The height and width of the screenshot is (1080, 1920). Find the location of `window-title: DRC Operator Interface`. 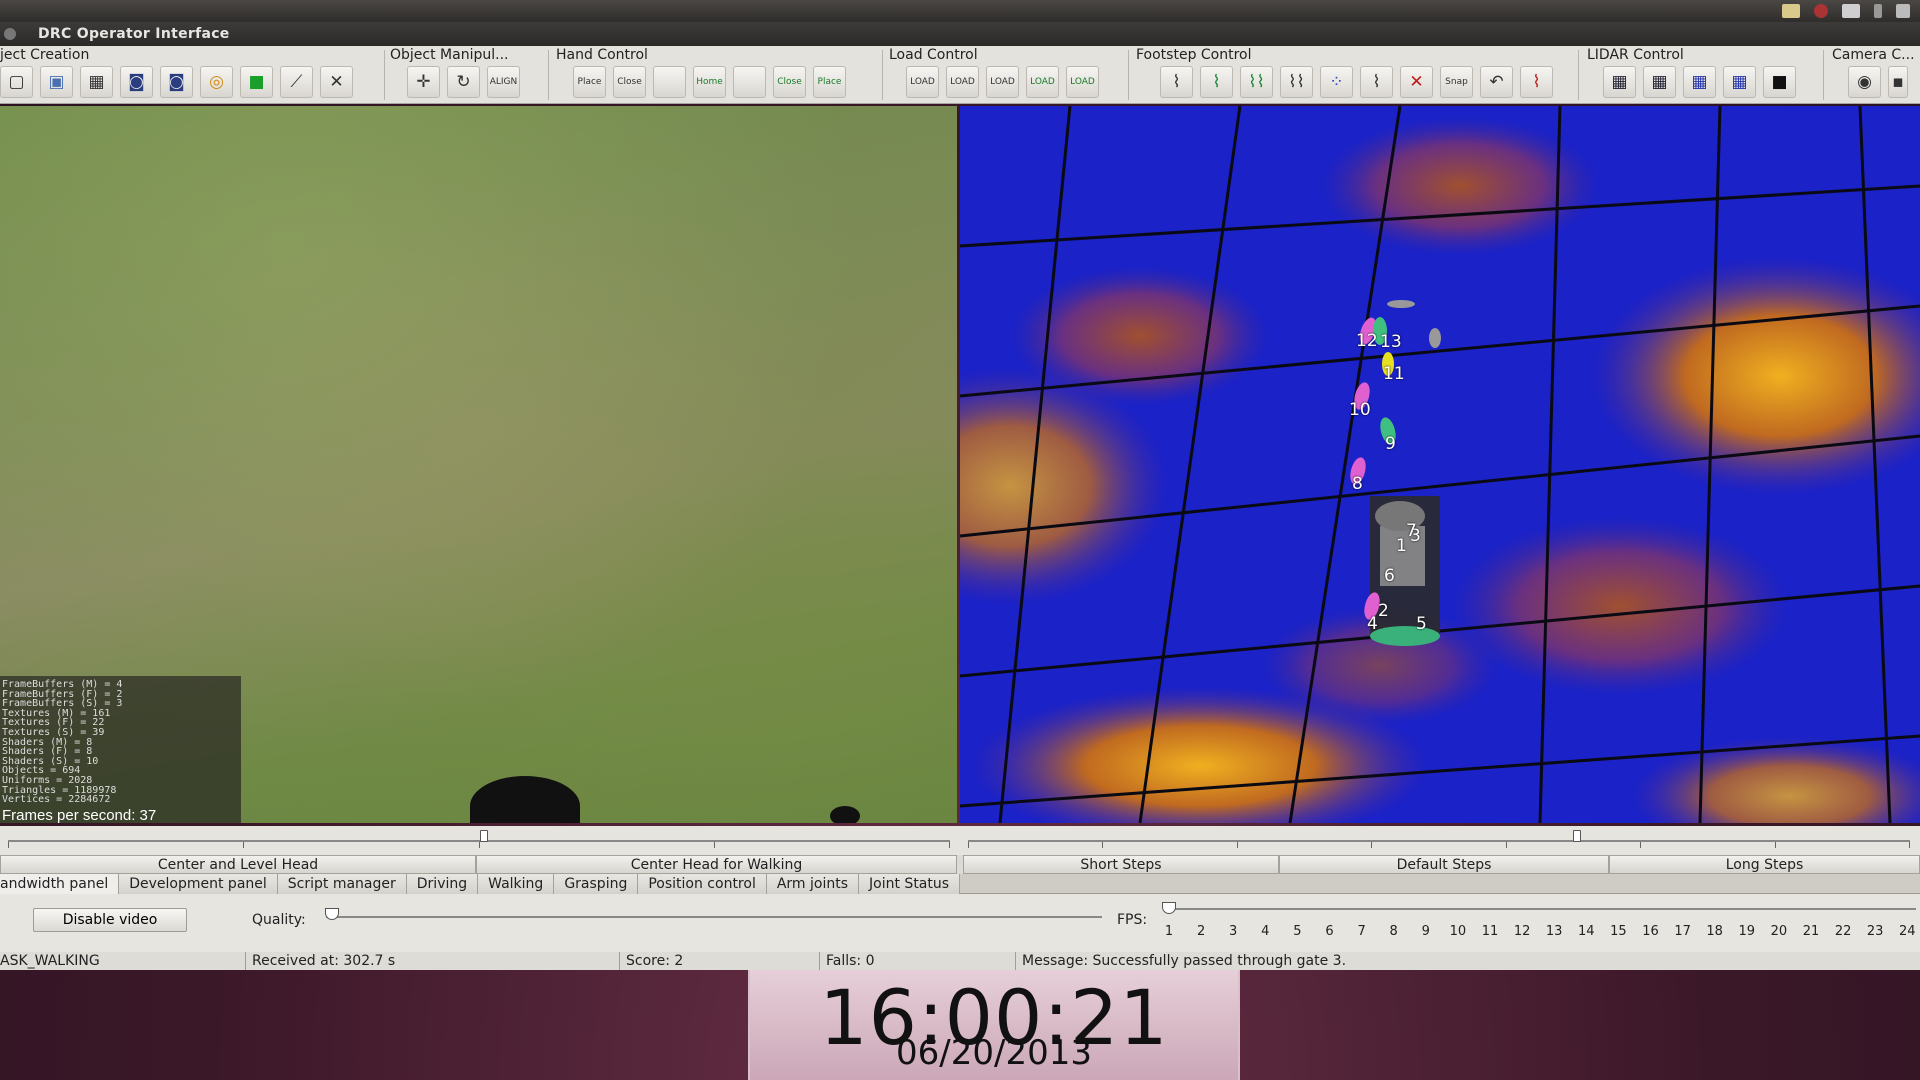

window-title: DRC Operator Interface is located at coordinates (134, 34).